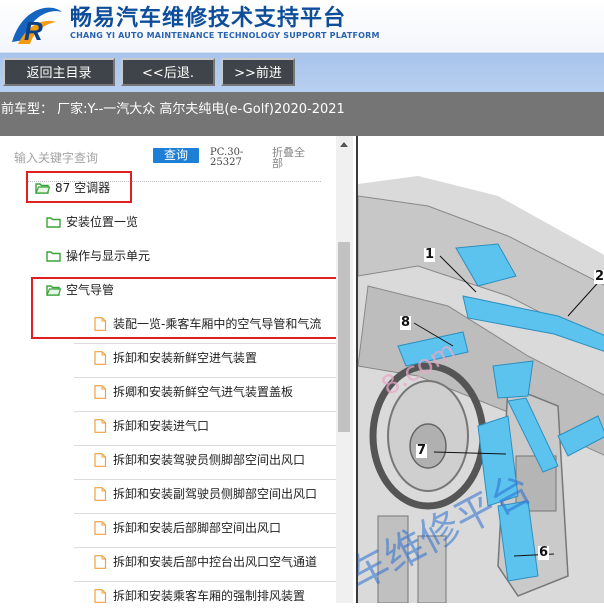 The image size is (604, 613). What do you see at coordinates (197, 528) in the screenshot?
I see `tree-label: 拆卸和安装后部脚部空间出风口` at bounding box center [197, 528].